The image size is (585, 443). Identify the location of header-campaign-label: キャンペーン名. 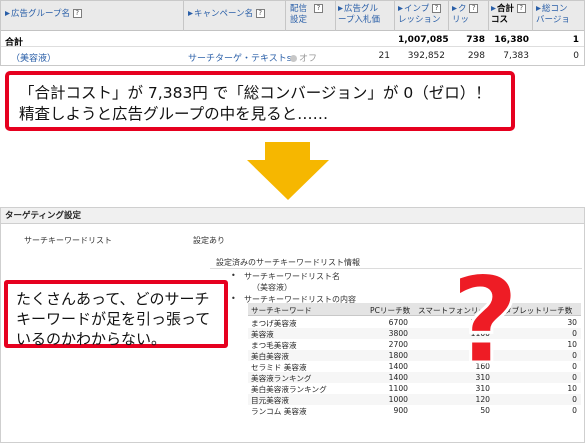
(224, 14).